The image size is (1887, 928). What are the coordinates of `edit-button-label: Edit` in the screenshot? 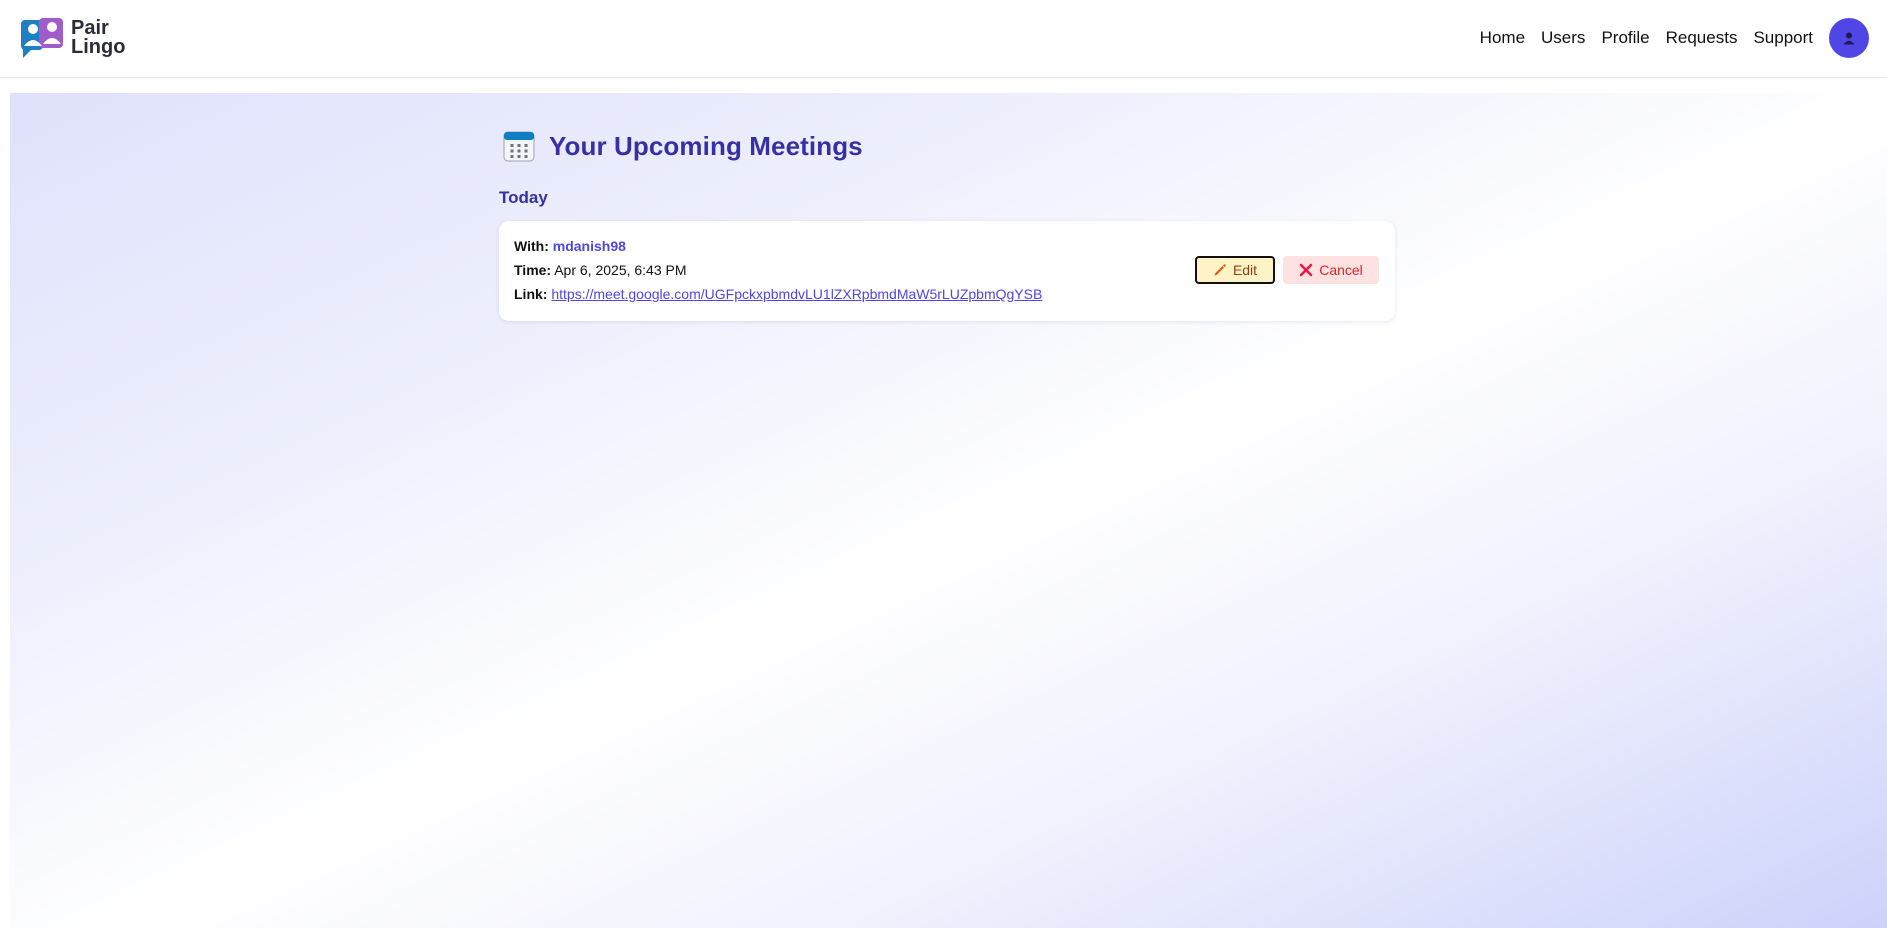 It's located at (1245, 270).